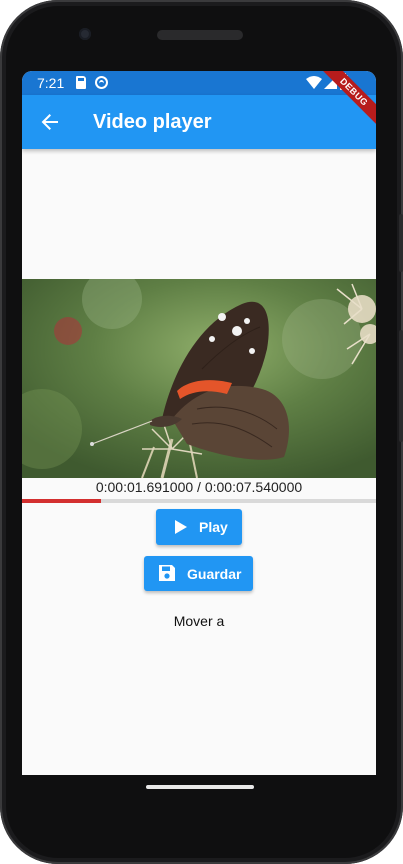  I want to click on video-progress-fill, so click(62, 501).